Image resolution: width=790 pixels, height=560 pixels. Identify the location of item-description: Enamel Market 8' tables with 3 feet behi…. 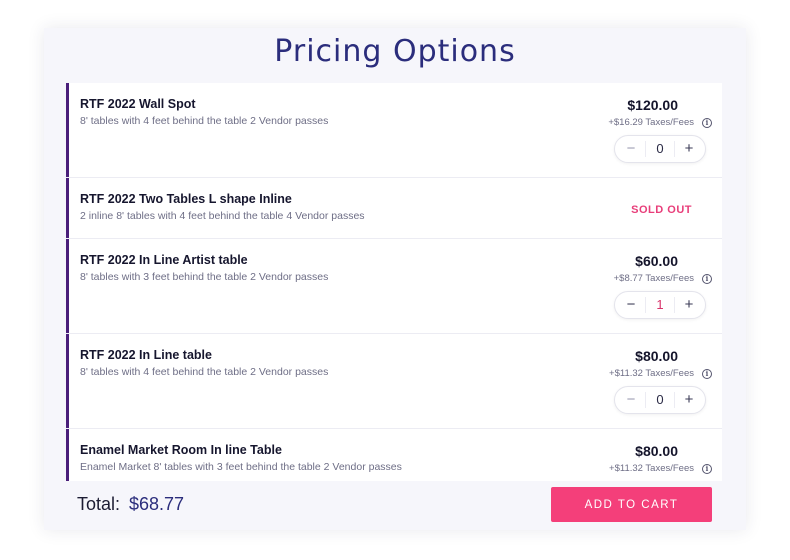
(241, 467).